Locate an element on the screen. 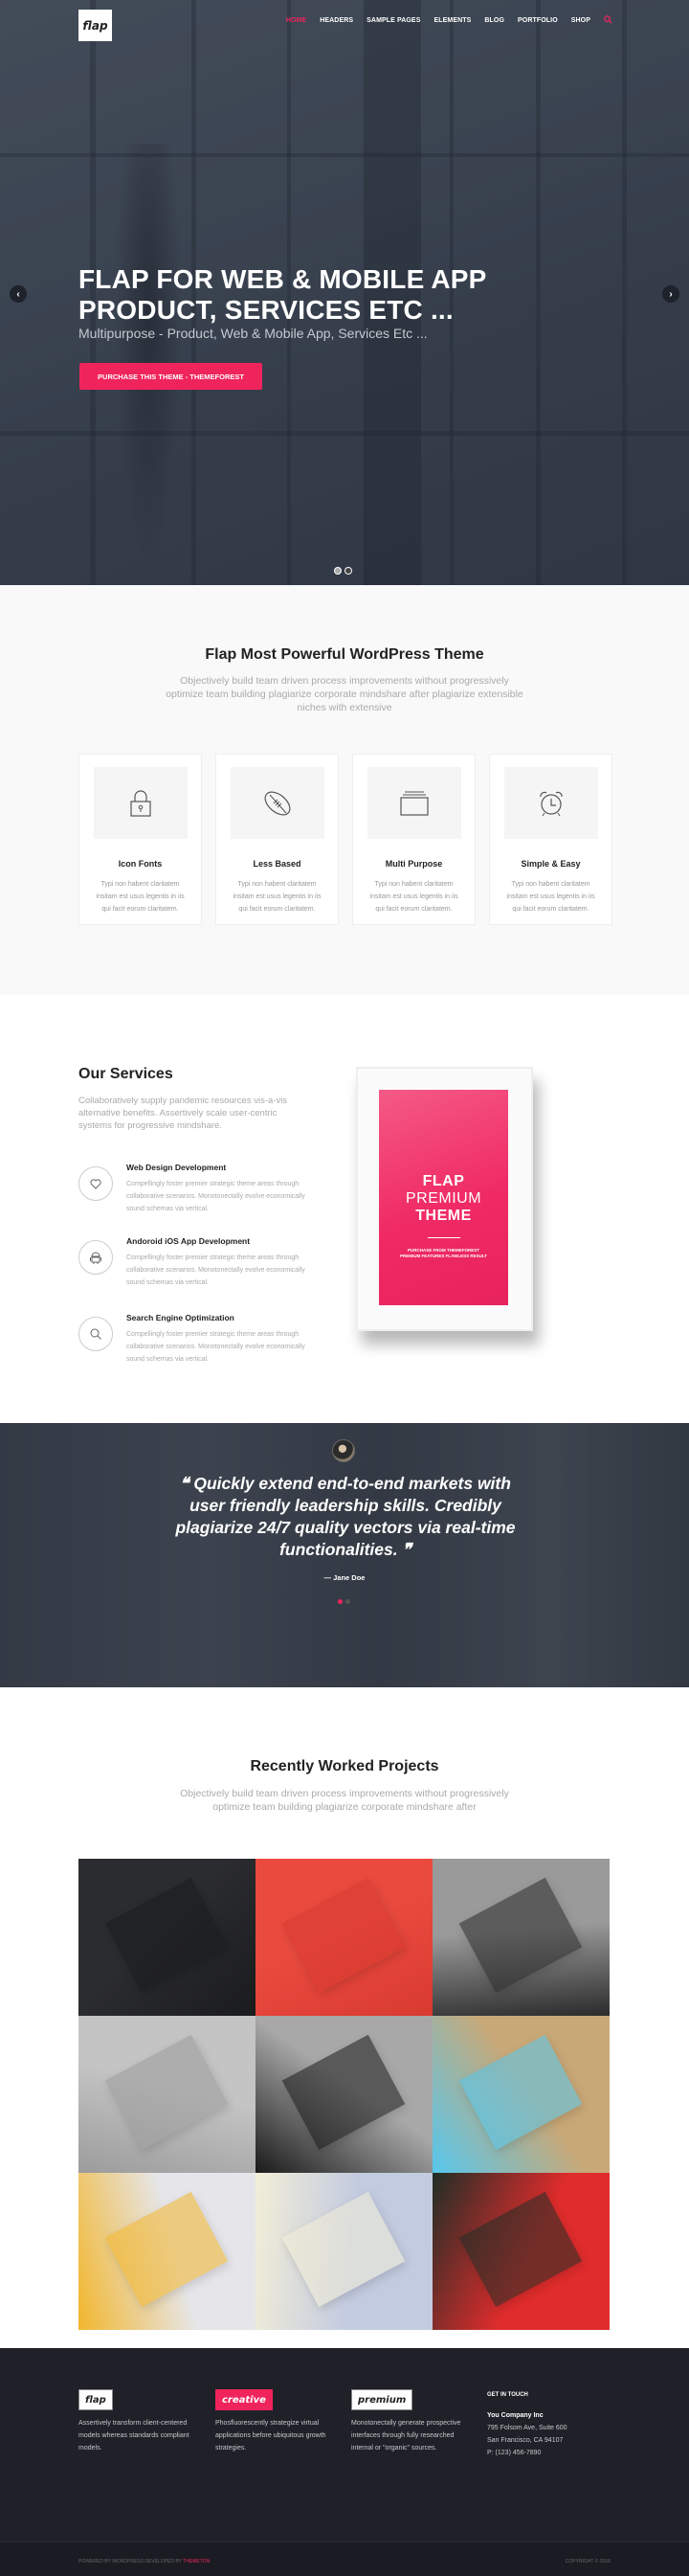 Image resolution: width=689 pixels, height=2576 pixels. project-tile-architektur-design is located at coordinates (521, 1937).